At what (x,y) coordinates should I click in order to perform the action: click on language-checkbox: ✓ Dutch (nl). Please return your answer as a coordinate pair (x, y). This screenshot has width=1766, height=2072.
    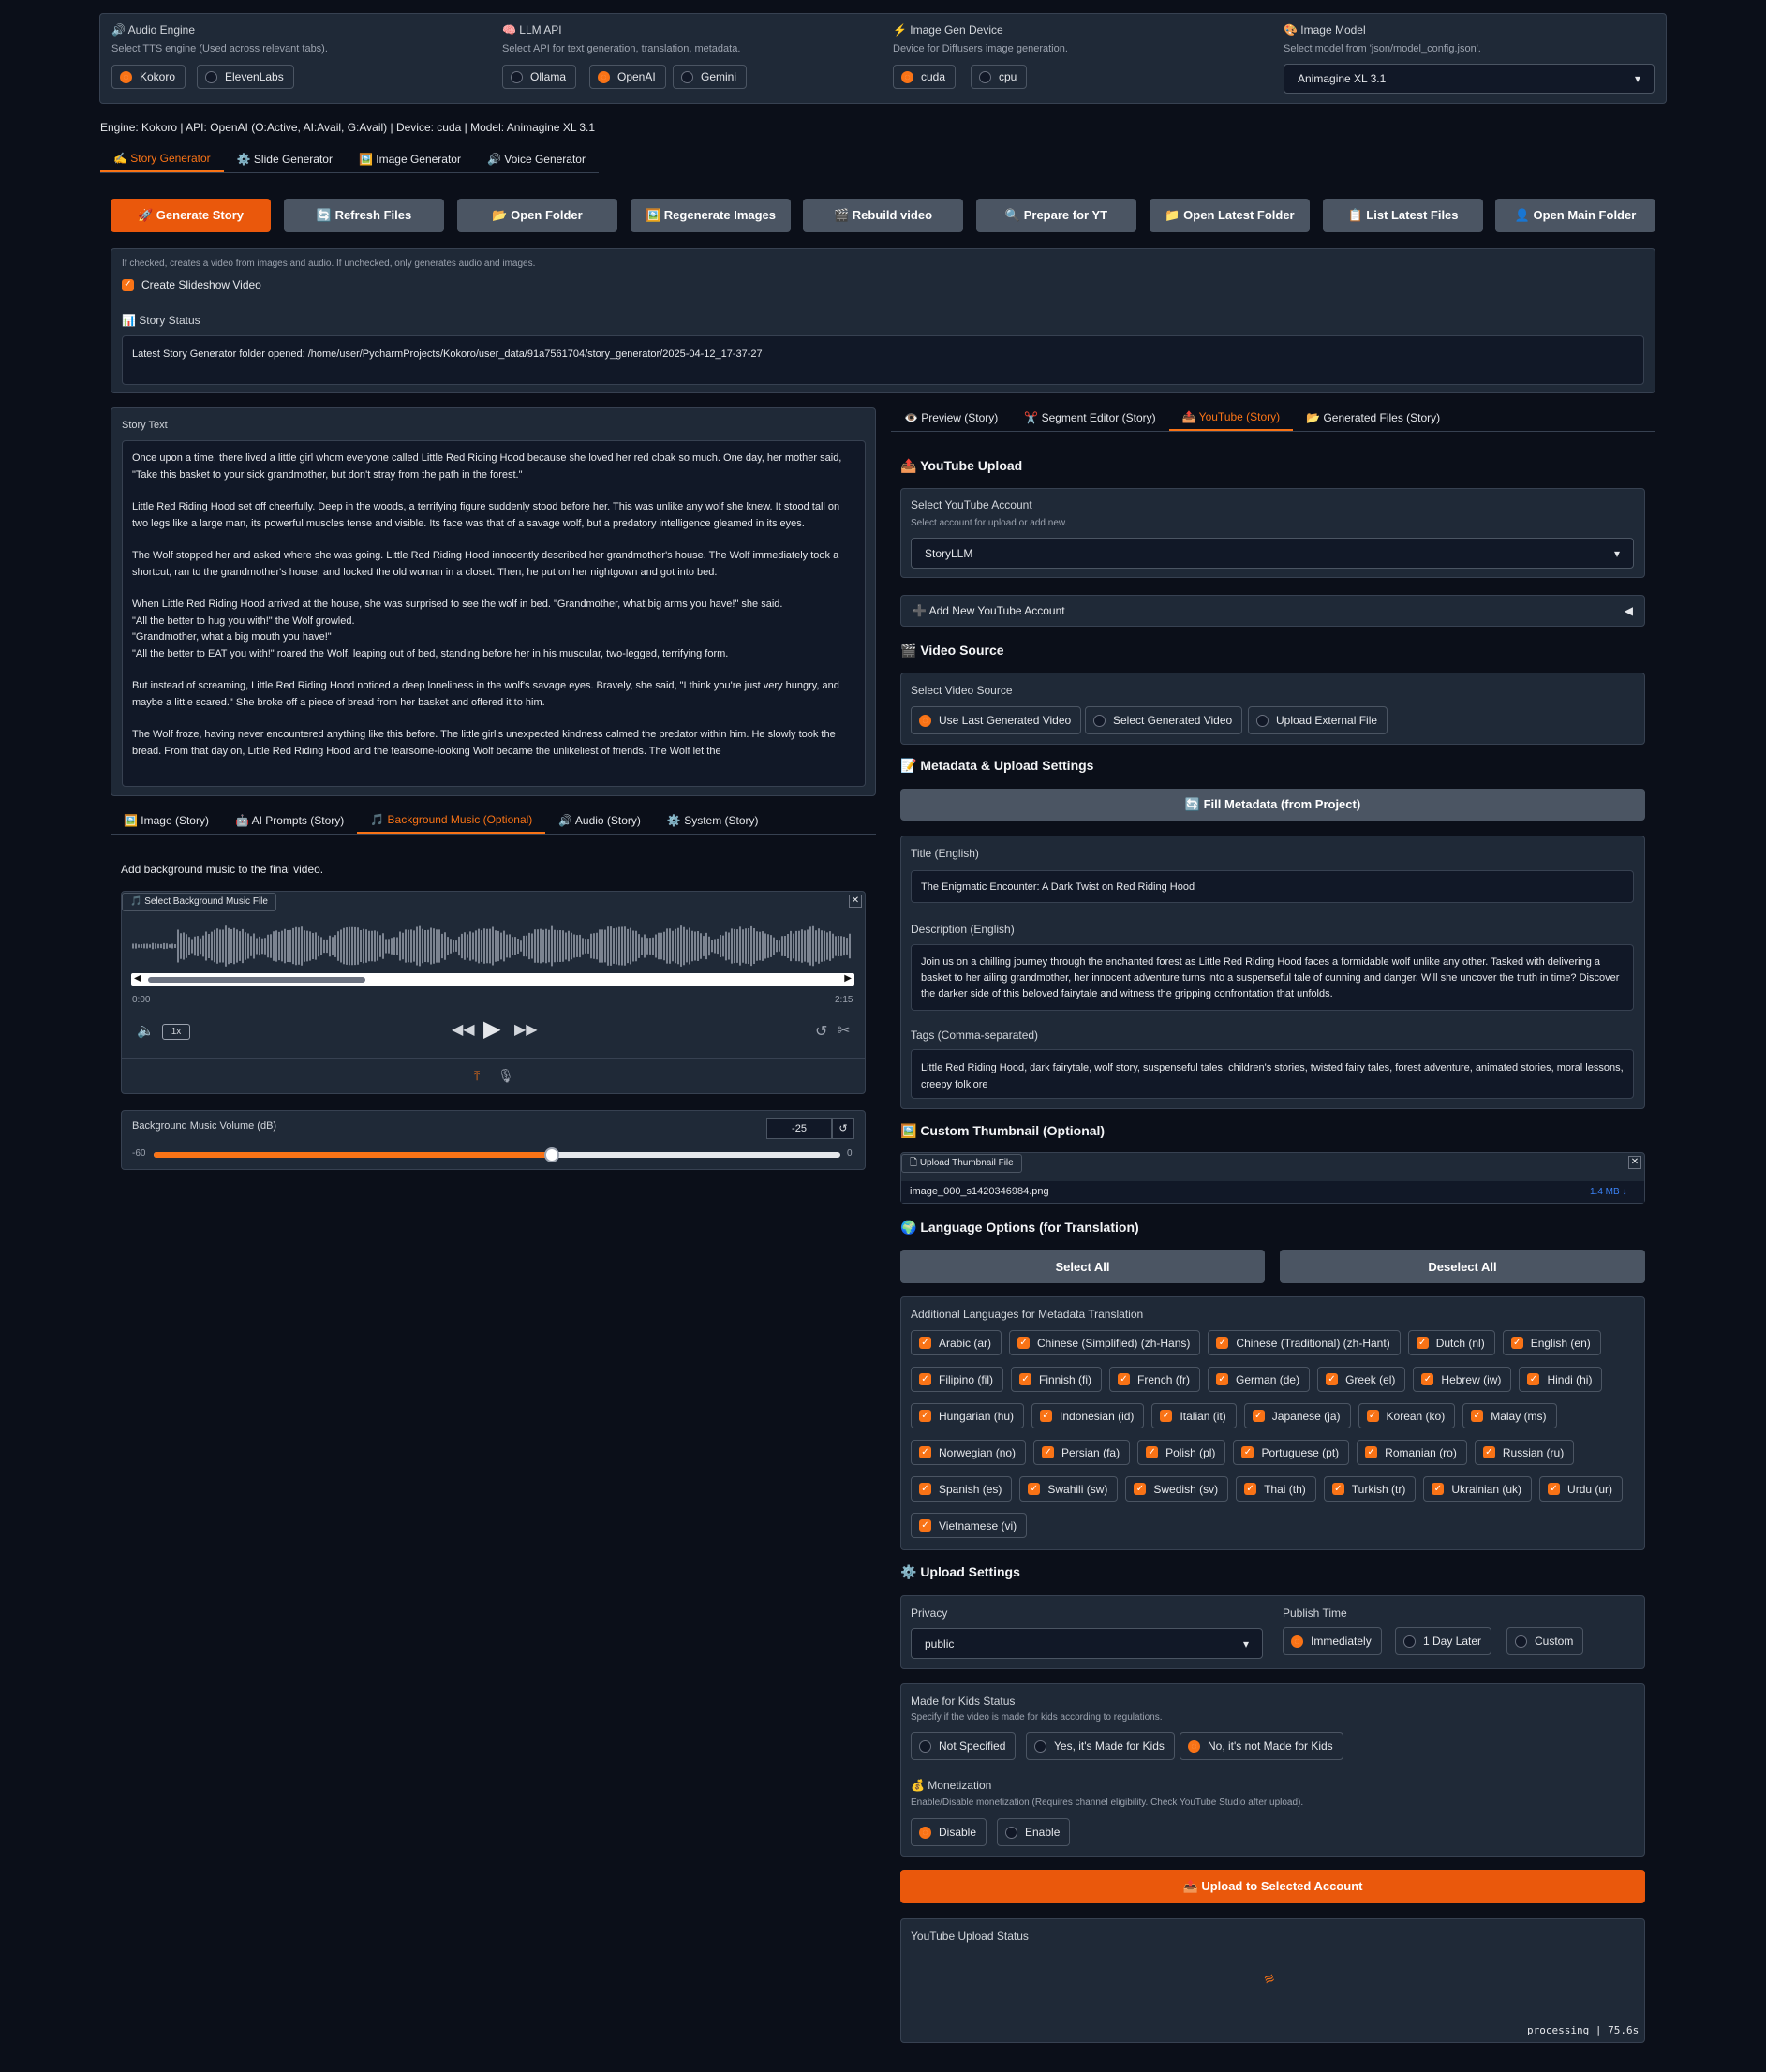
    Looking at the image, I should click on (1451, 1342).